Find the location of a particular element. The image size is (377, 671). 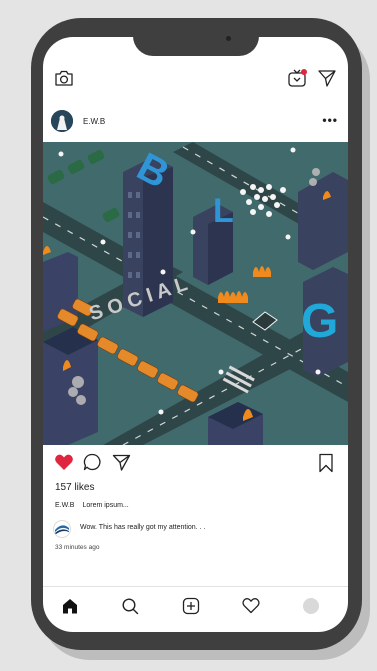

phone-notch is located at coordinates (196, 37).